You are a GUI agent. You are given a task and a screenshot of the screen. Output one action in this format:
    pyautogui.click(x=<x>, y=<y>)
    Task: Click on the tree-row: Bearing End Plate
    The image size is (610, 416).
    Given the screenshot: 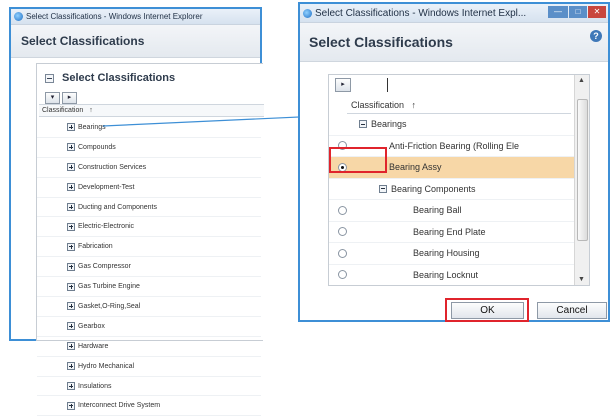 What is the action you would take?
    pyautogui.click(x=452, y=232)
    